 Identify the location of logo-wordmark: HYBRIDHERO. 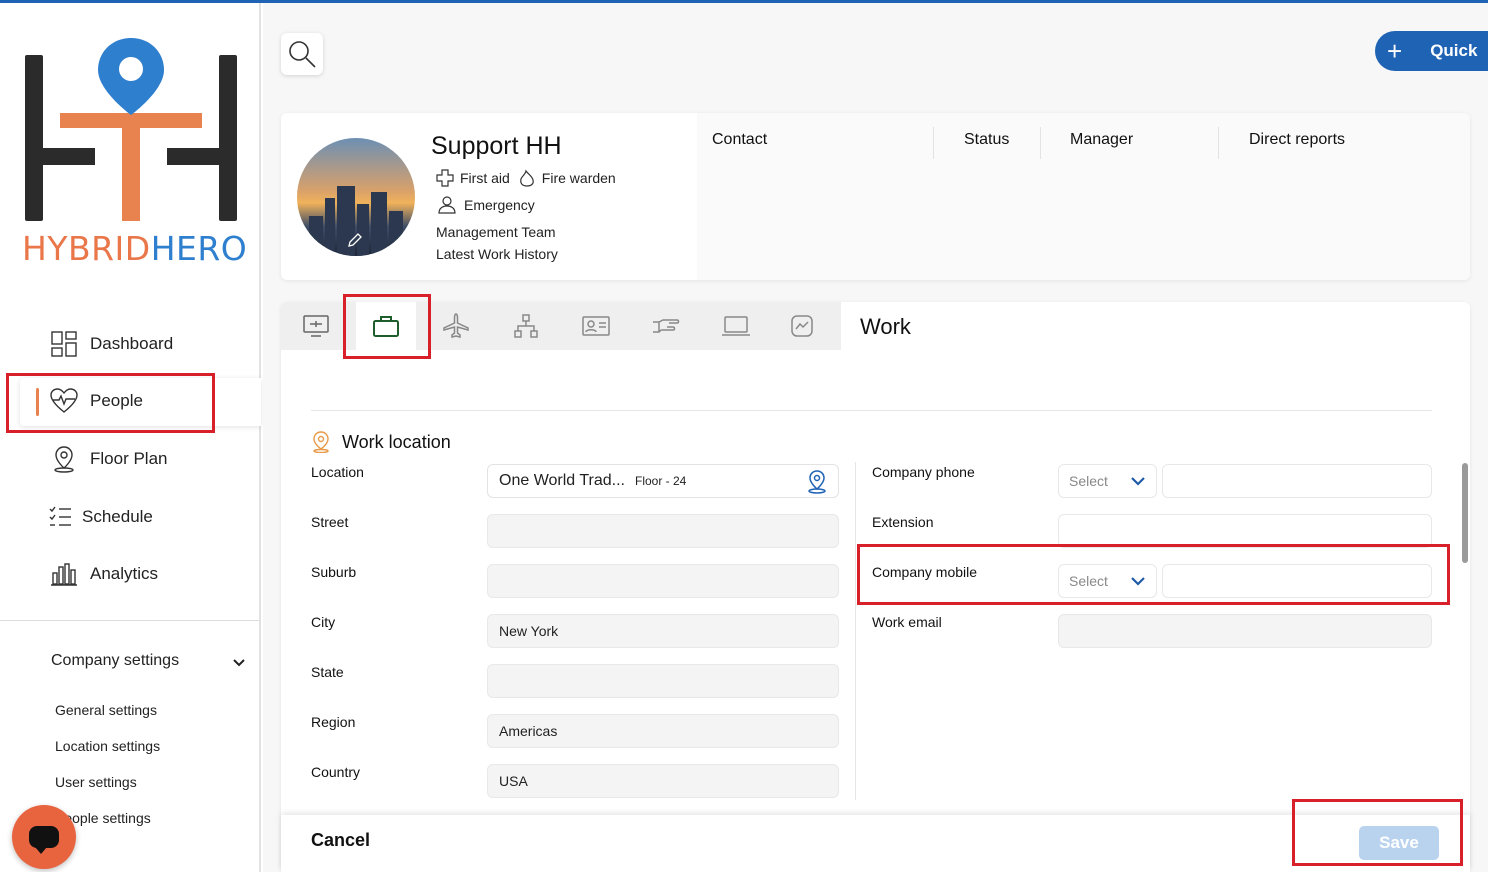
(135, 248).